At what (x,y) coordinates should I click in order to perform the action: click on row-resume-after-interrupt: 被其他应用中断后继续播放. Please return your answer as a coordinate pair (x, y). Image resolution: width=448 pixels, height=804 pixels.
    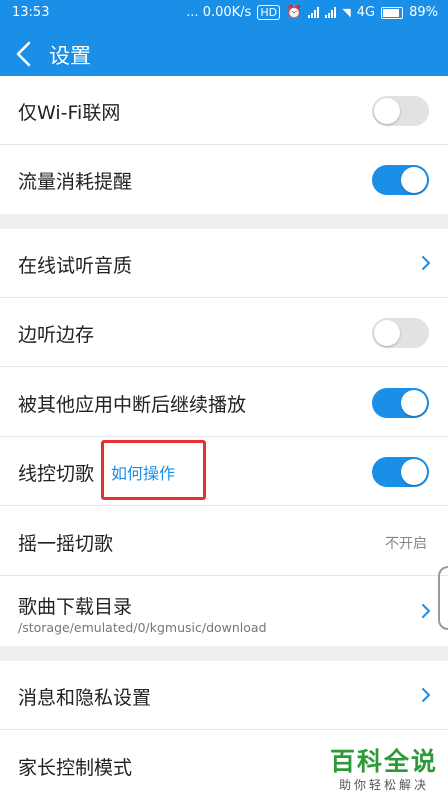
    Looking at the image, I should click on (224, 402).